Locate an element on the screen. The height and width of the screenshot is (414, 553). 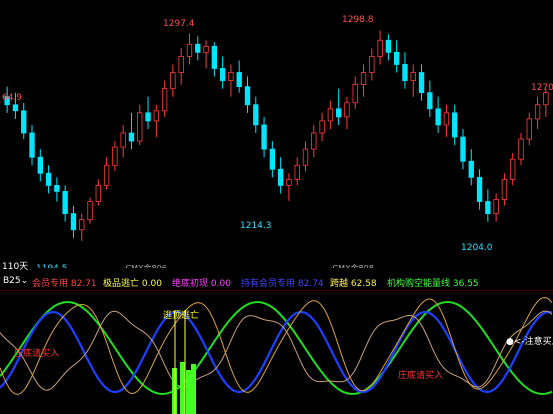
signal-label: ●<-注意买入 is located at coordinates (529, 341).